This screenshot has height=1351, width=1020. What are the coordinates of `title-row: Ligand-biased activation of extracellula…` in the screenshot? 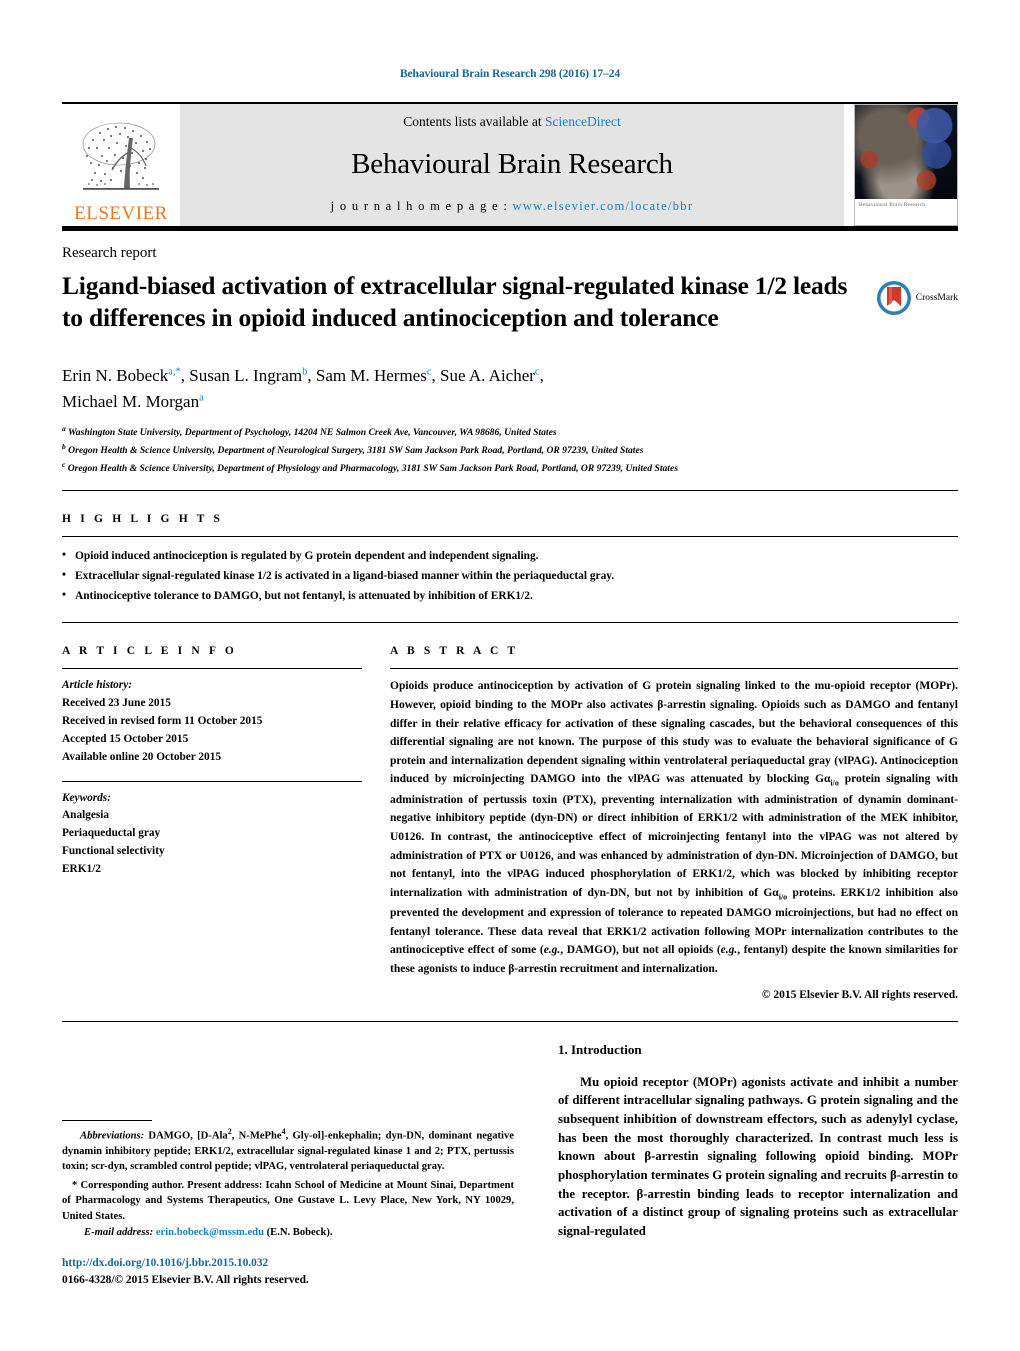 It's located at (510, 306).